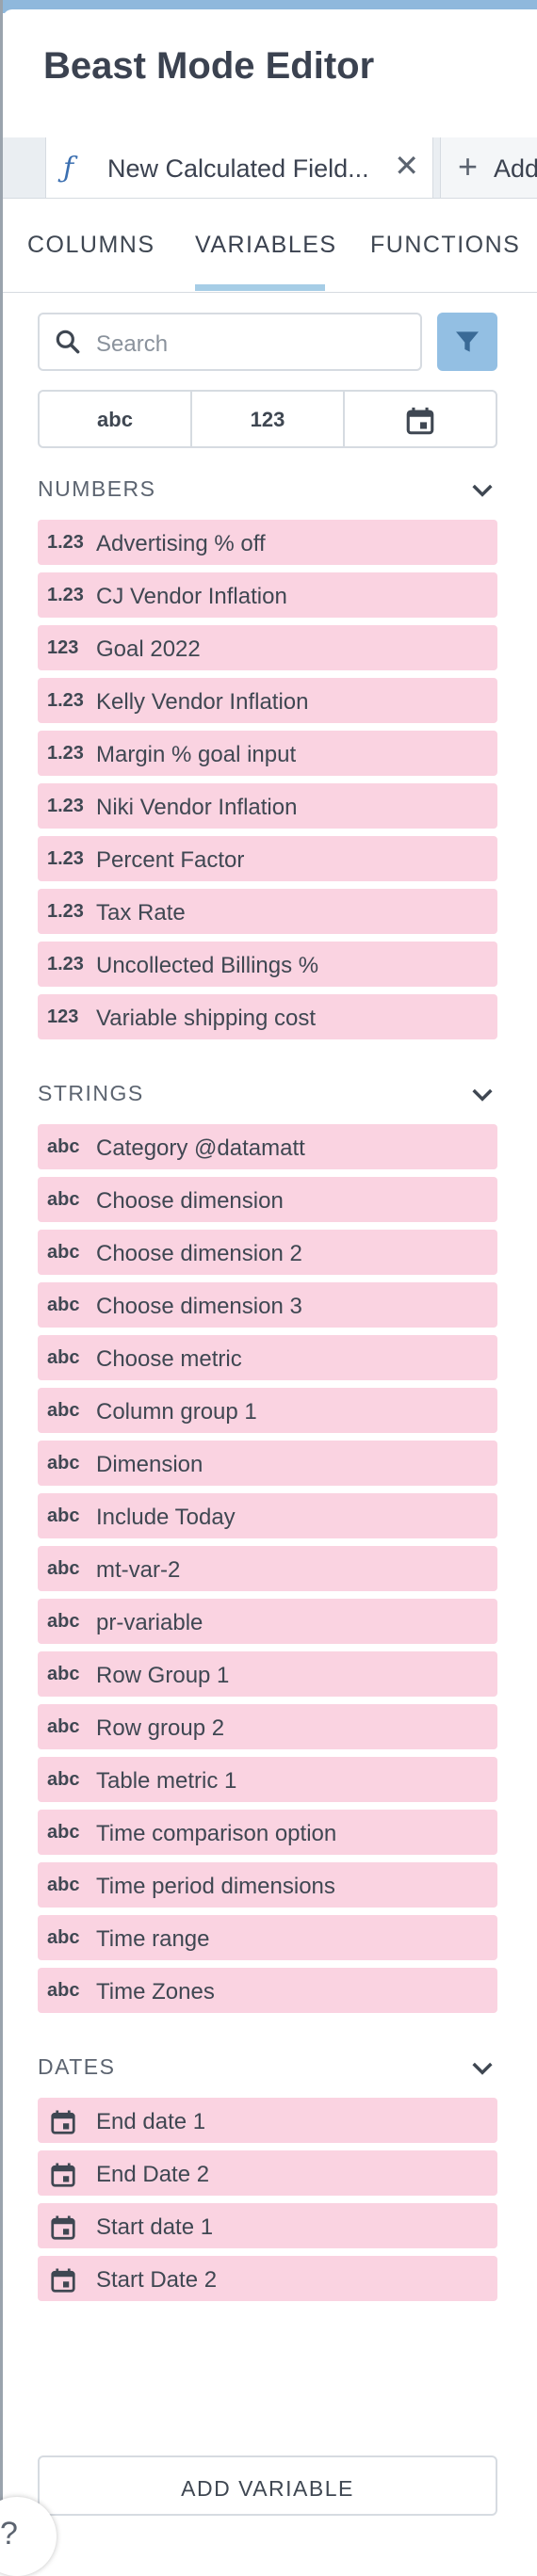  What do you see at coordinates (150, 1622) in the screenshot?
I see `variable-name: pr-variable` at bounding box center [150, 1622].